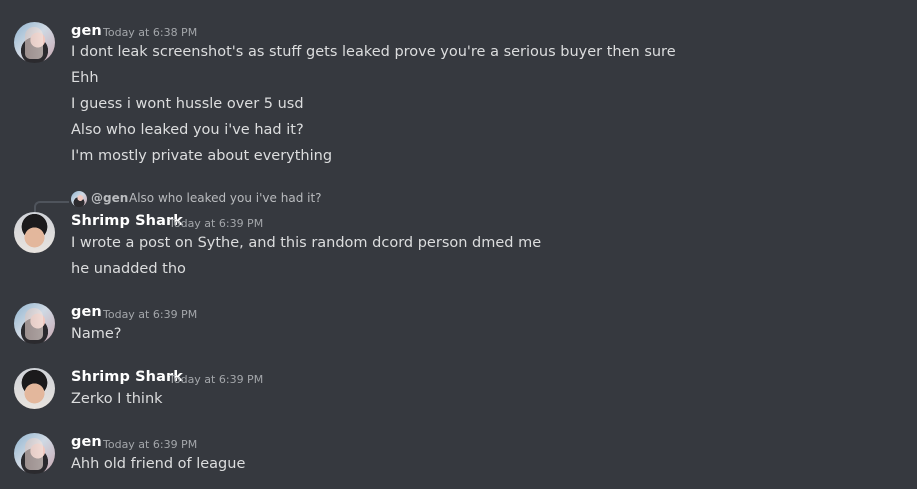 The width and height of the screenshot is (917, 489). I want to click on reply-preview-text: Also who leaked you i've had it?, so click(225, 198).